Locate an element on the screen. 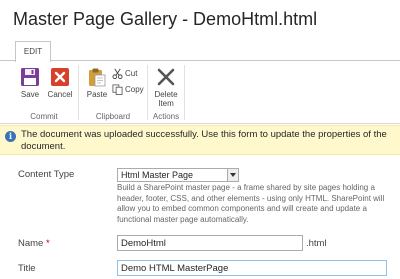  name-label: Name * is located at coordinates (34, 243).